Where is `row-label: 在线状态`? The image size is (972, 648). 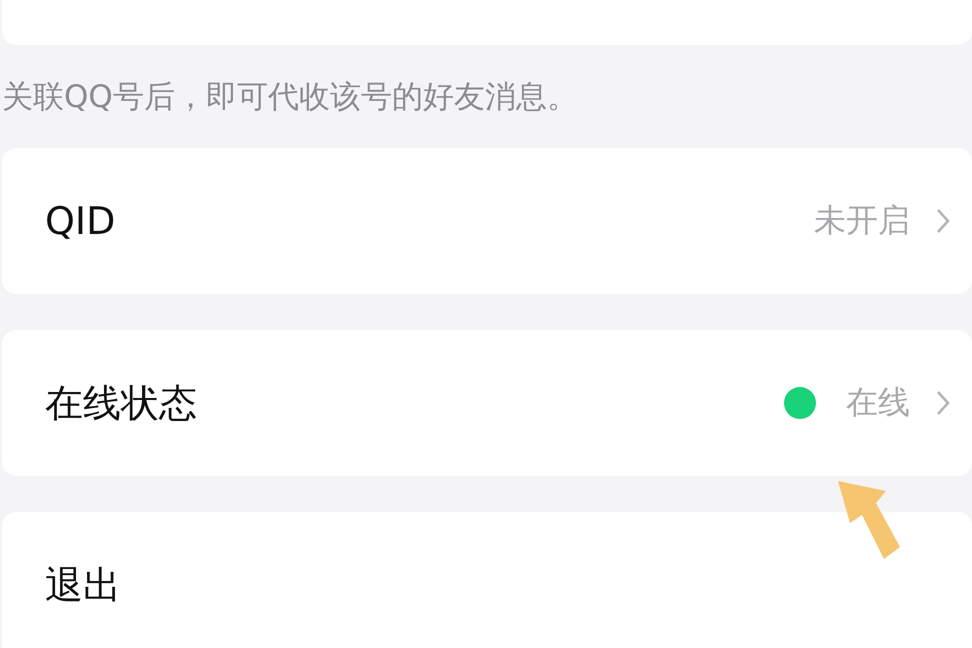 row-label: 在线状态 is located at coordinates (121, 403).